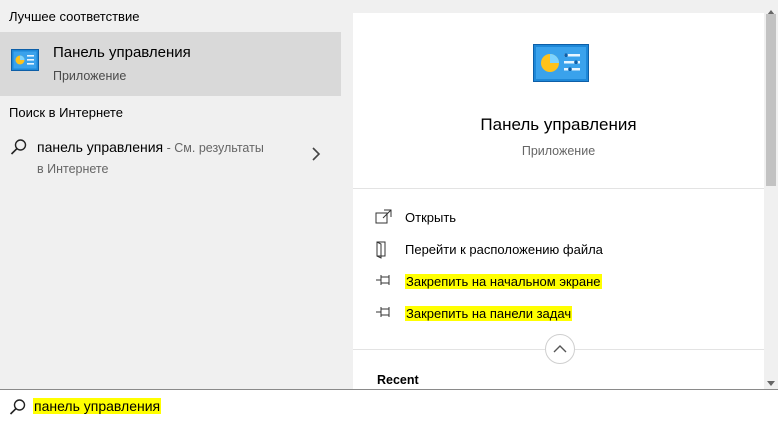 The width and height of the screenshot is (778, 423). I want to click on web-result-suffix: - См. результаты, so click(213, 148).